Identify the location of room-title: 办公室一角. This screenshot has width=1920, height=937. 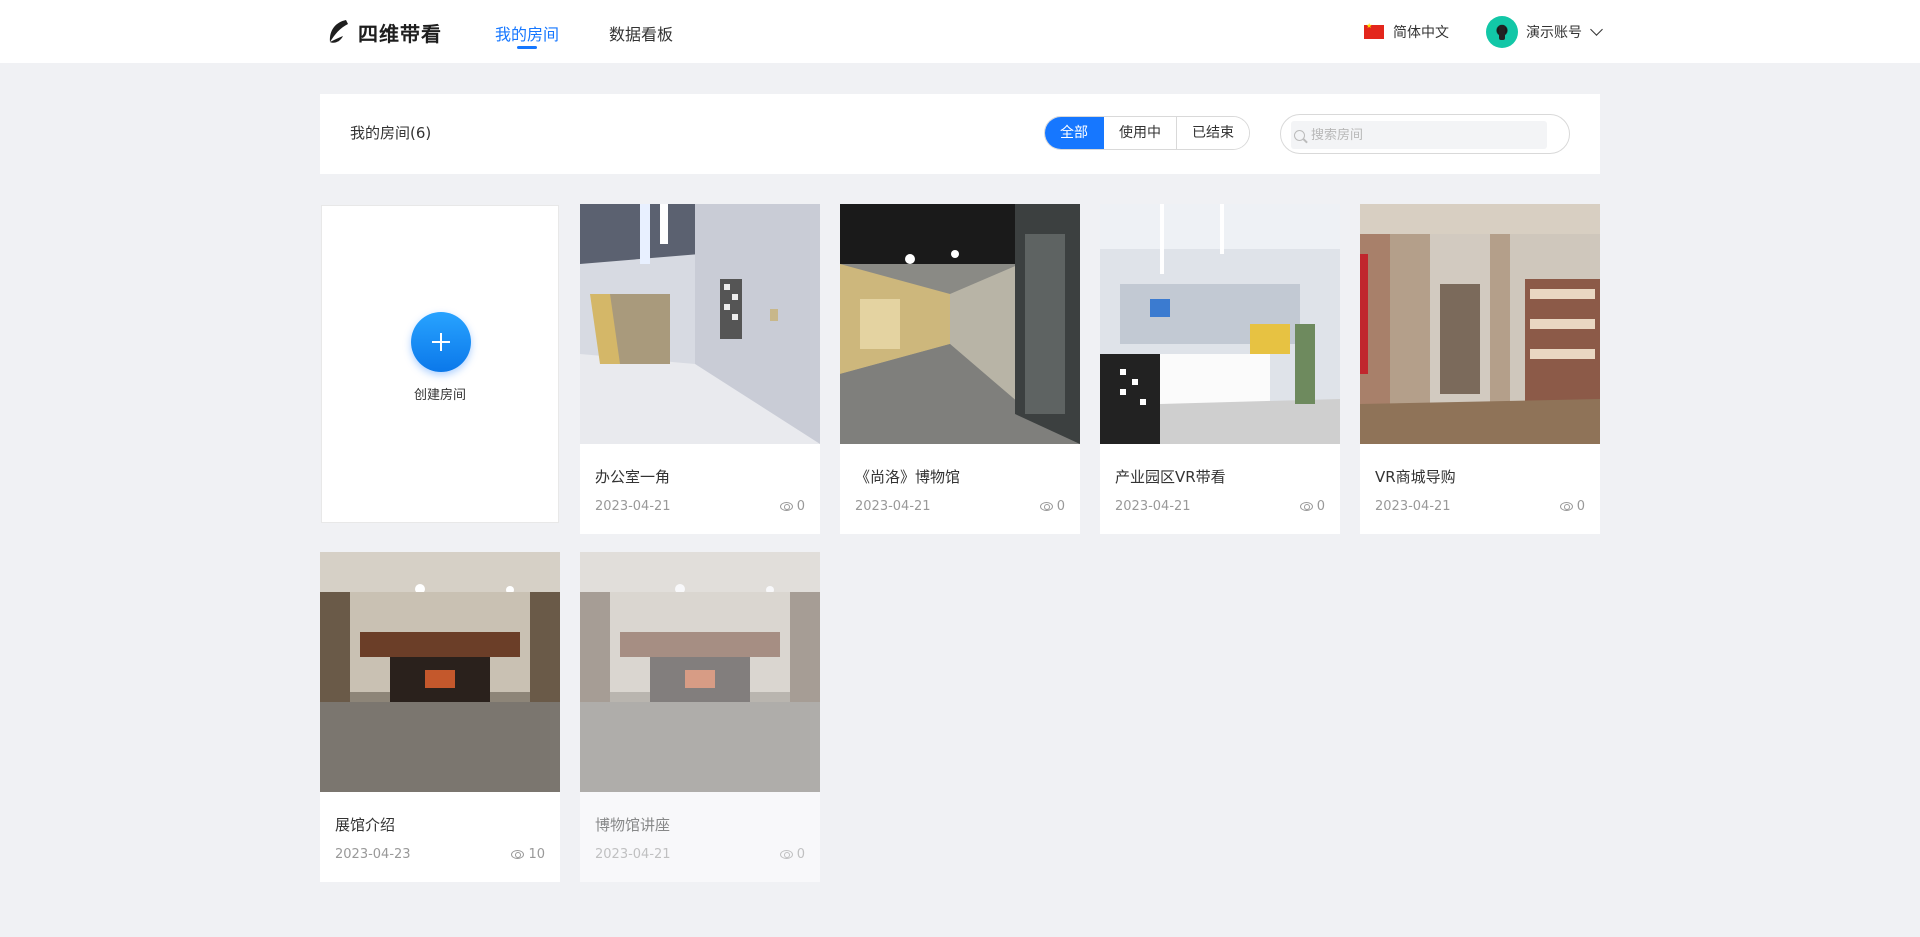
(633, 477).